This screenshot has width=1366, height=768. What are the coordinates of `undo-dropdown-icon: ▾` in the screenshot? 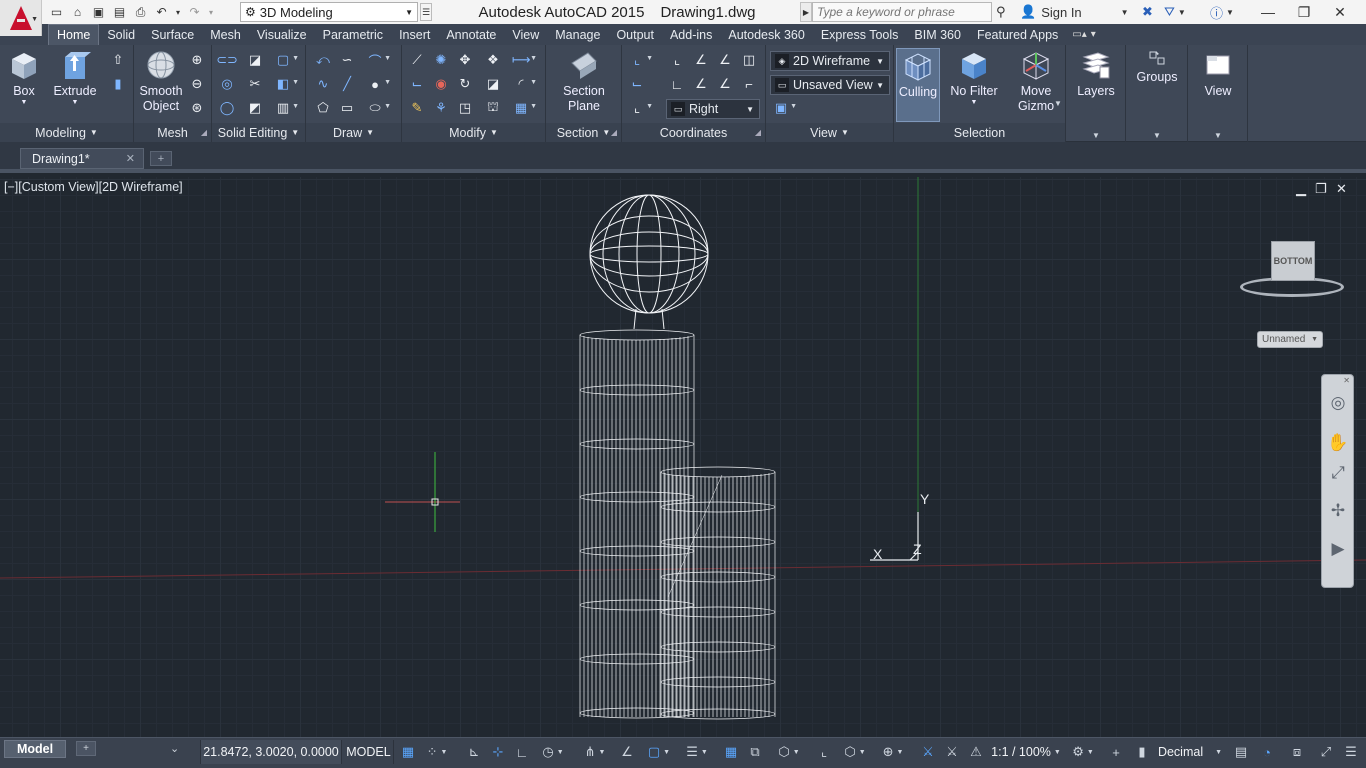 It's located at (178, 12).